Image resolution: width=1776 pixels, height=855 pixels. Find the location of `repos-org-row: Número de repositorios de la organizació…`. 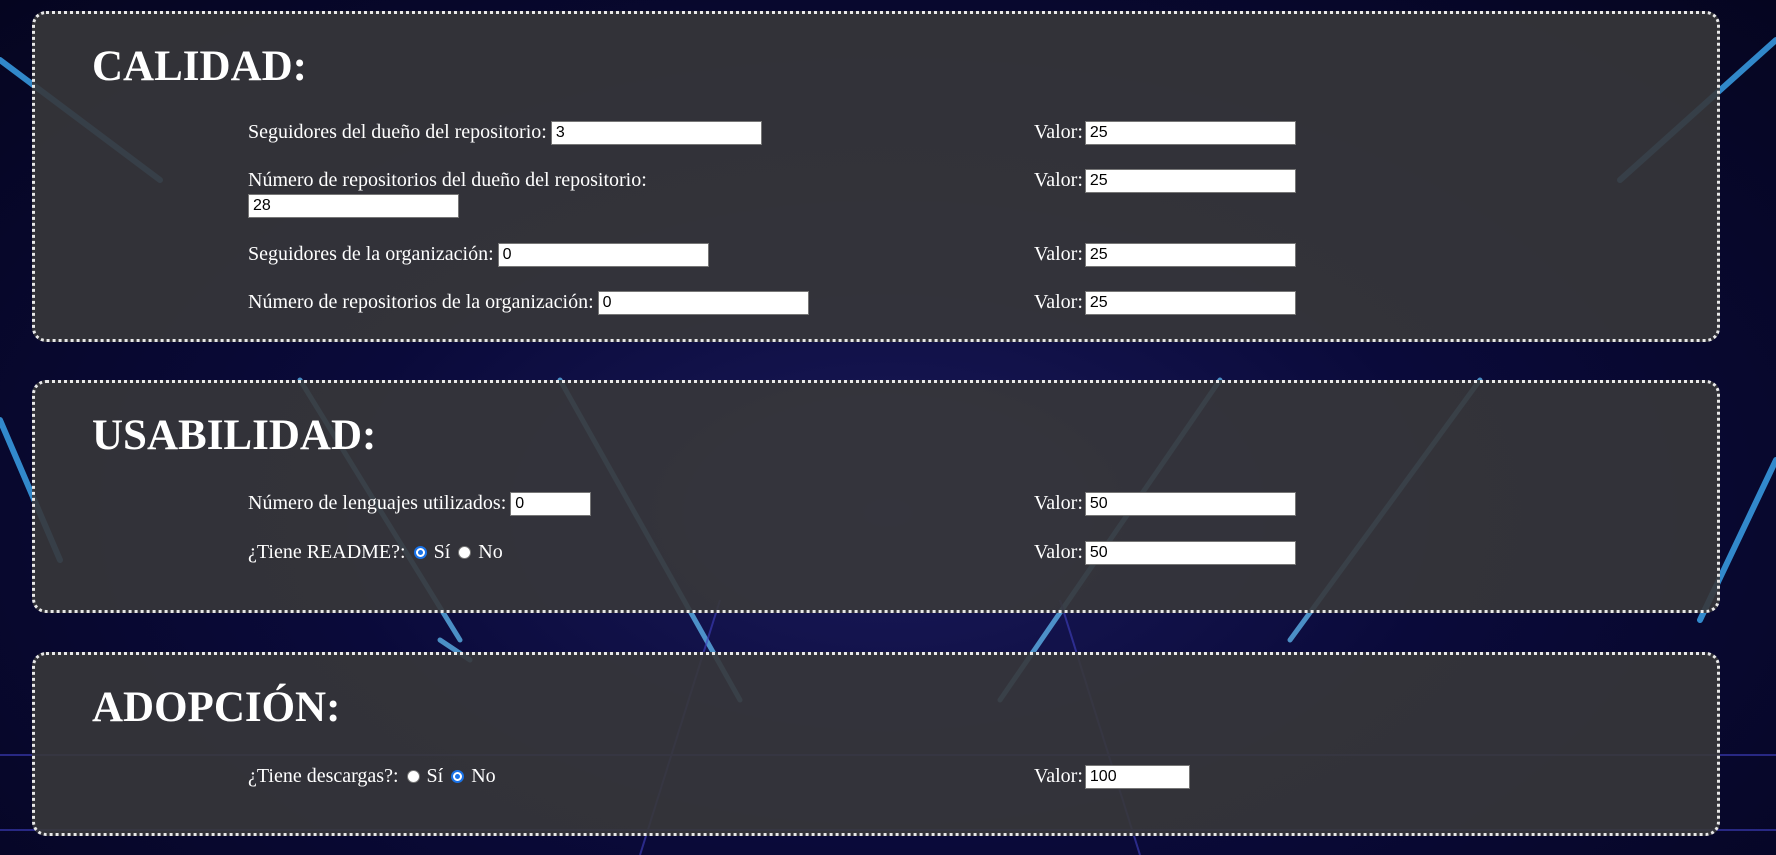

repos-org-row: Número de repositorios de la organizació… is located at coordinates (528, 303).